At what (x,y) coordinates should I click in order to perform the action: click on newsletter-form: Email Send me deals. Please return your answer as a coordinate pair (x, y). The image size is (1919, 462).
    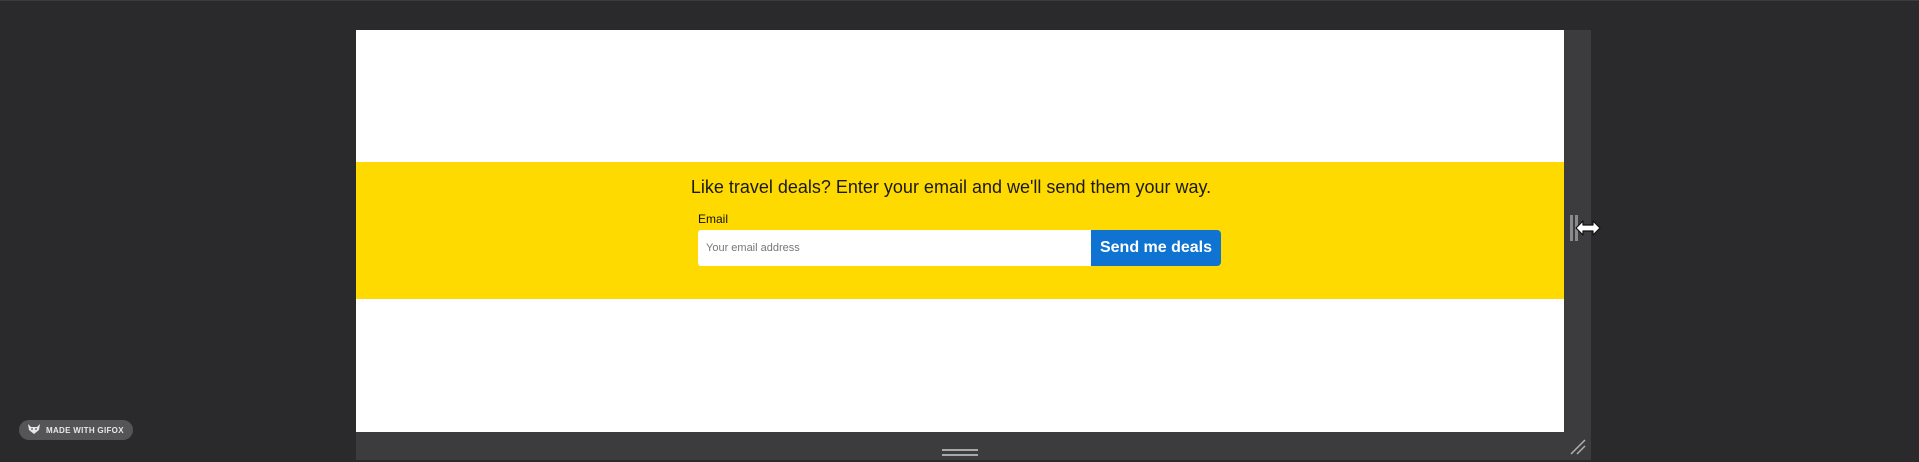
    Looking at the image, I should click on (963, 239).